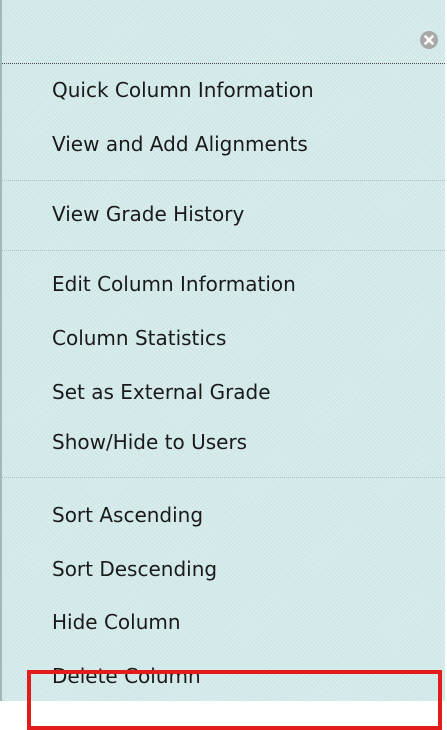  I want to click on menu-item-sort-descending: Sort Descending, so click(134, 569).